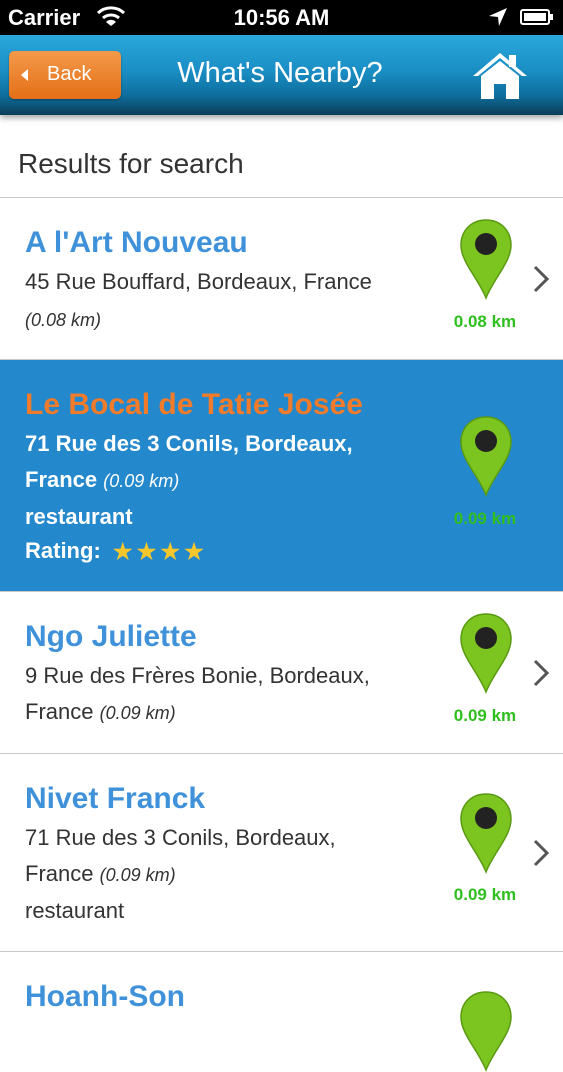 This screenshot has width=563, height=1072. I want to click on location-arrow-icon, so click(498, 20).